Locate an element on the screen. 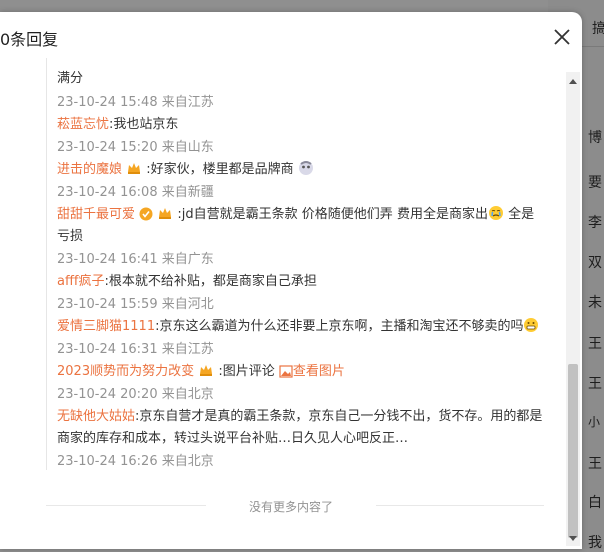 This screenshot has height=552, width=604. image-icon is located at coordinates (286, 375).